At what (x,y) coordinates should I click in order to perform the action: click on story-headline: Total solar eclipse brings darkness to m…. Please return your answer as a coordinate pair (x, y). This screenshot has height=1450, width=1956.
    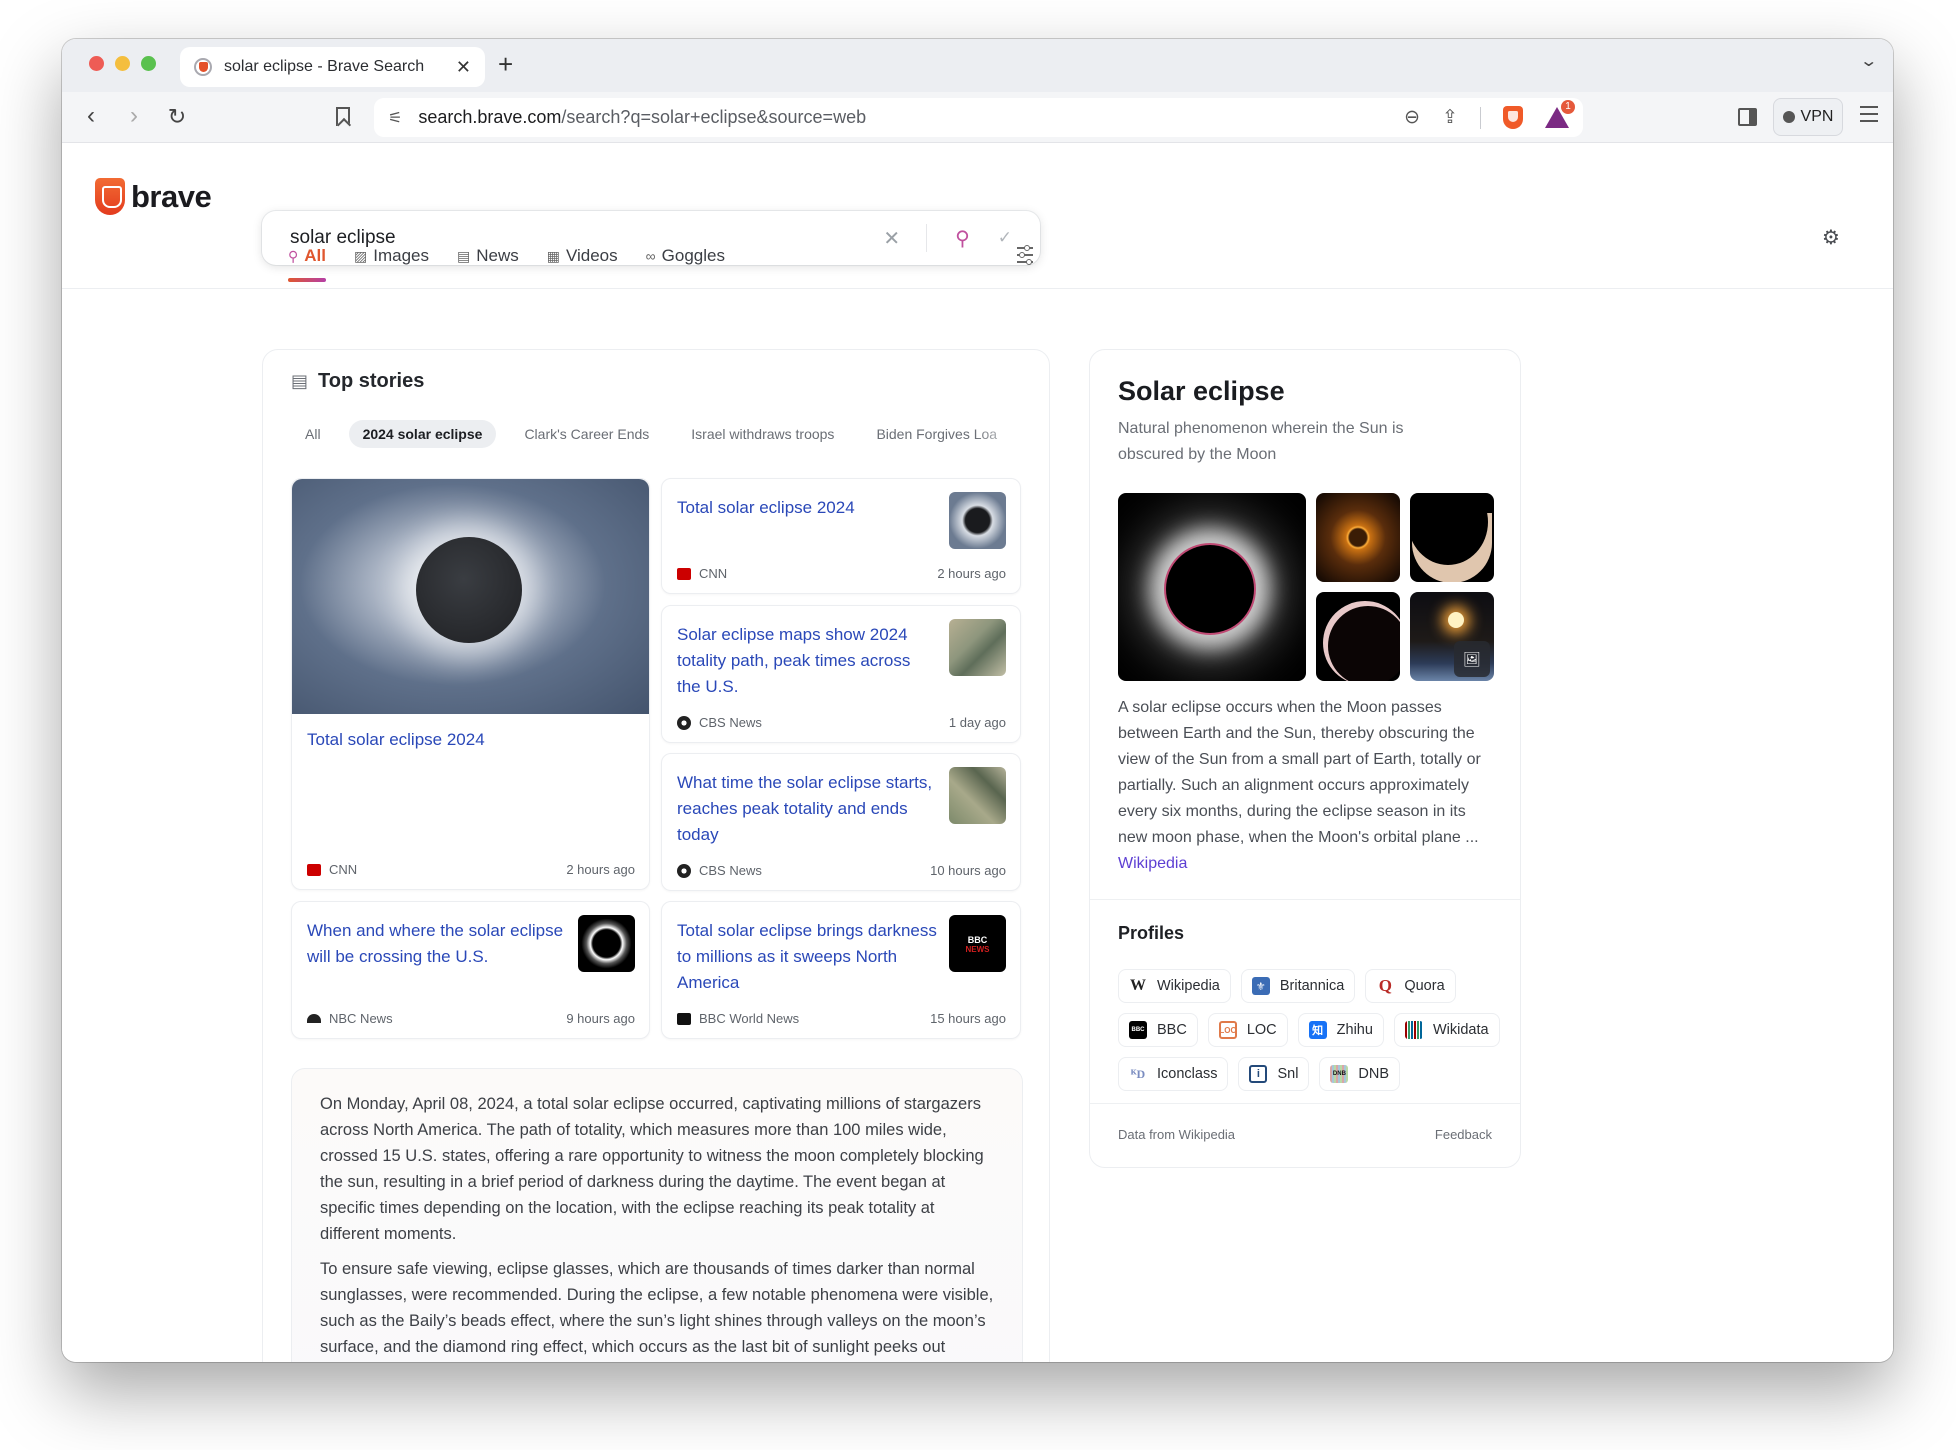
    Looking at the image, I should click on (807, 957).